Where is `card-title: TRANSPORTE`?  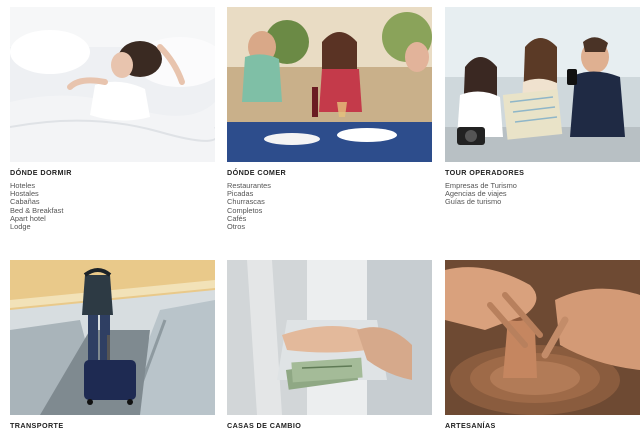
card-title: TRANSPORTE is located at coordinates (37, 425).